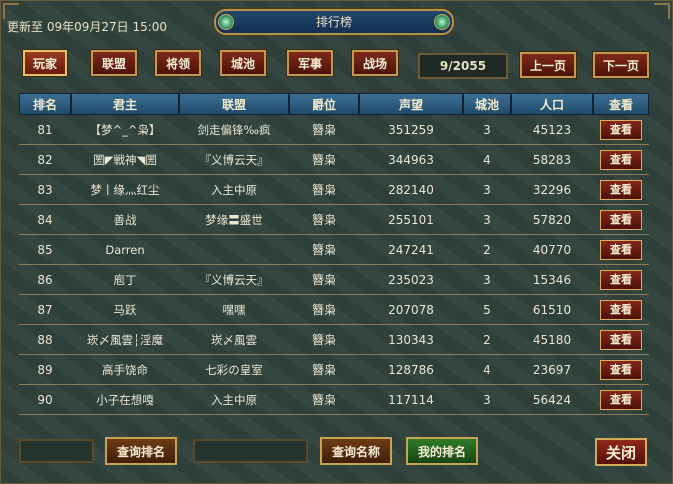  I want to click on col-lord: 君主, so click(125, 104).